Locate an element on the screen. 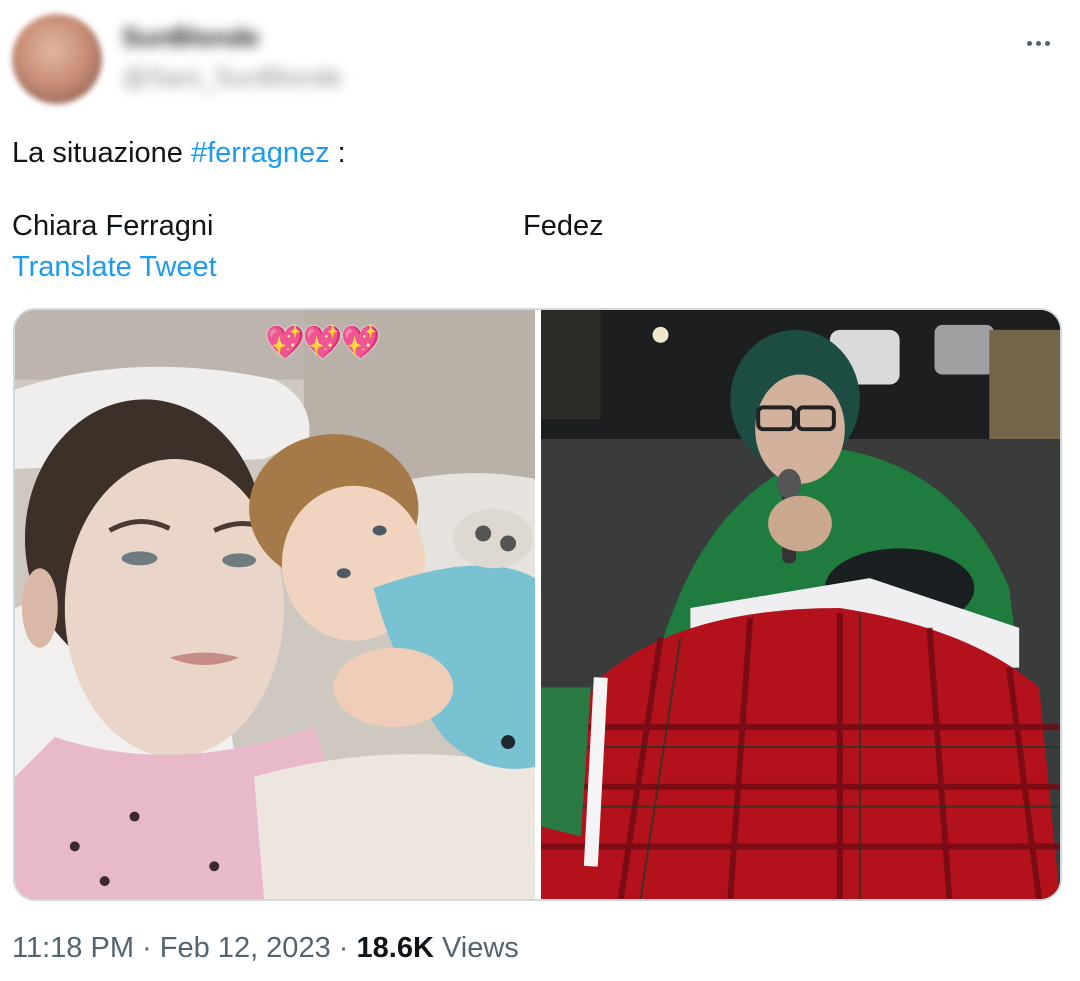  caption-right: Fedez is located at coordinates (563, 226).